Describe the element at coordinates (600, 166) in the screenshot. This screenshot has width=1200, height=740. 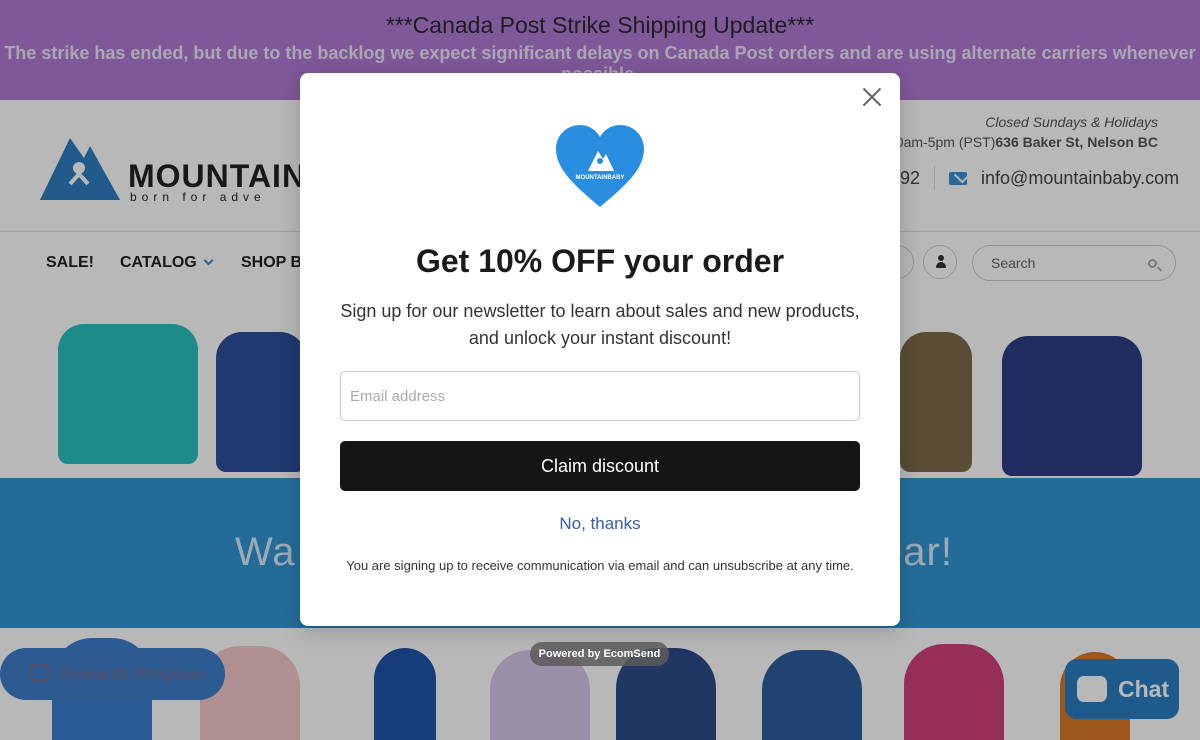
I see `heart-logo-icon: MOUNTAINBABY` at that location.